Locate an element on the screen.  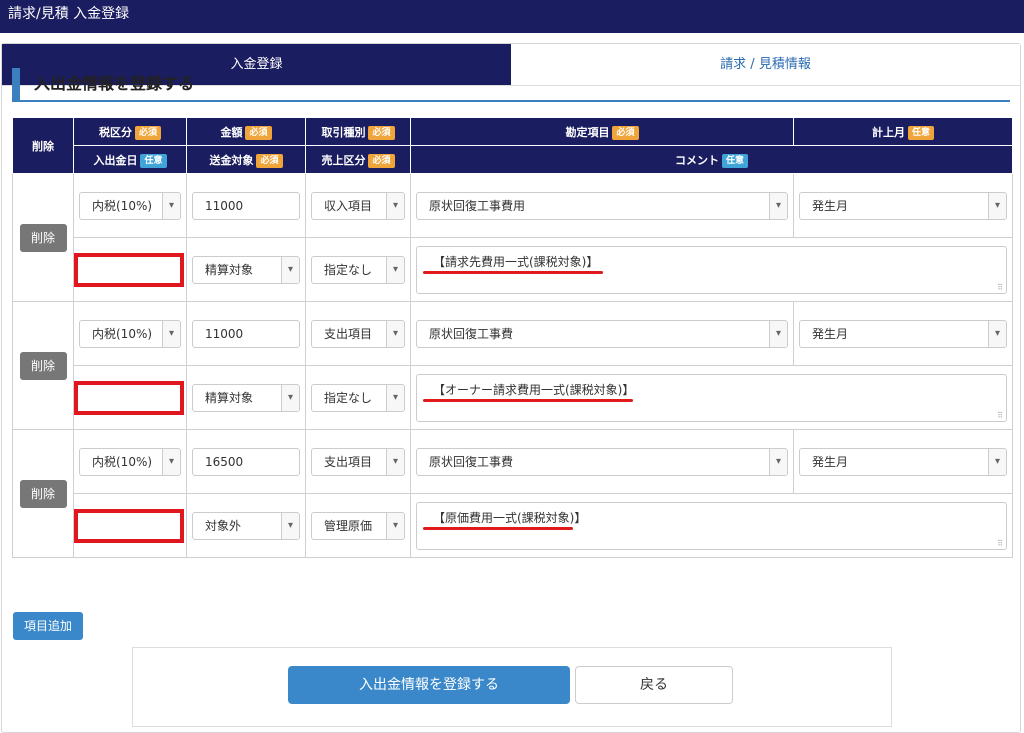
sales-class-cell: 管理原価 ▾ is located at coordinates (358, 525).